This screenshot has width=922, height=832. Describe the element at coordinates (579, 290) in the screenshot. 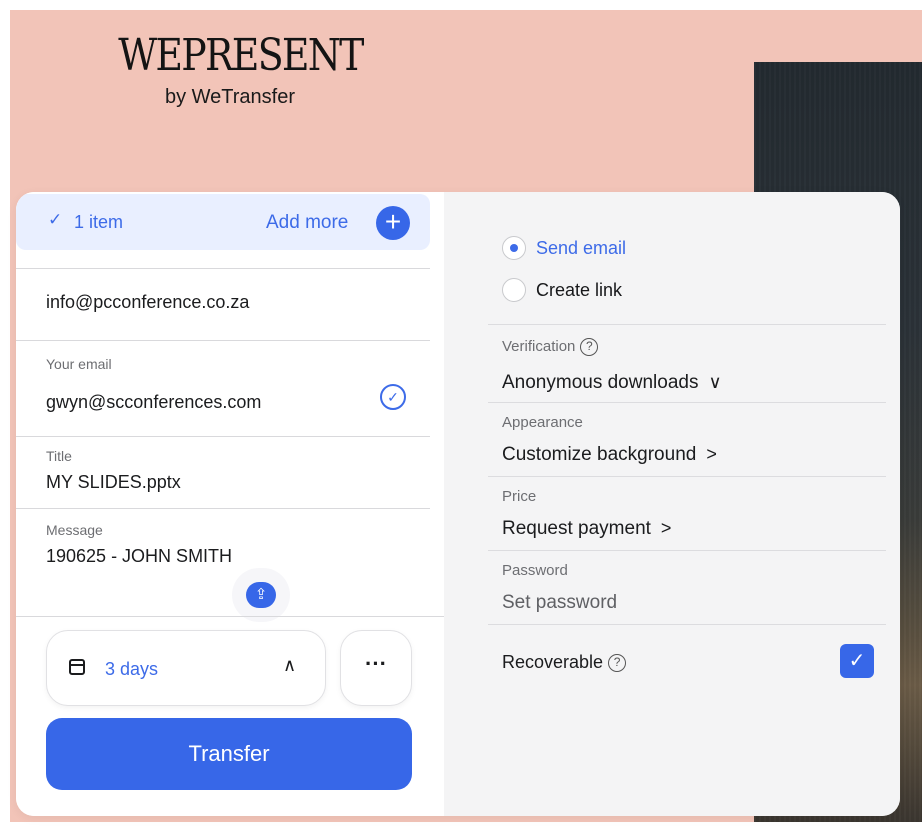

I see `create-link-label: Create link` at that location.